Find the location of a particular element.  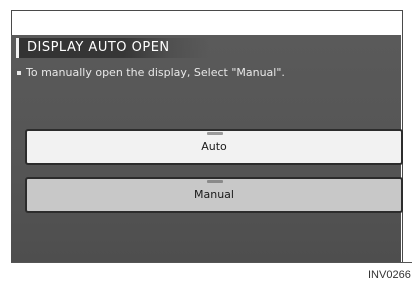

figure-reference: INV0266 is located at coordinates (389, 275).